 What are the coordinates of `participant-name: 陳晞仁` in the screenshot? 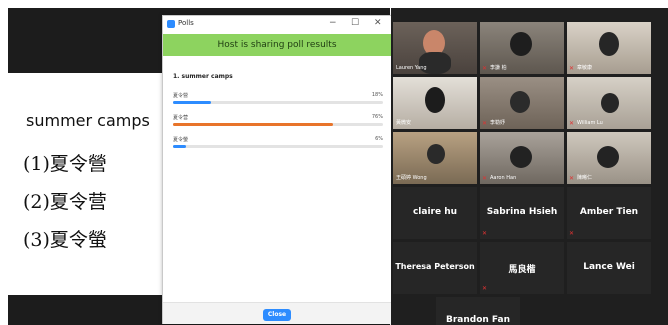 It's located at (585, 178).